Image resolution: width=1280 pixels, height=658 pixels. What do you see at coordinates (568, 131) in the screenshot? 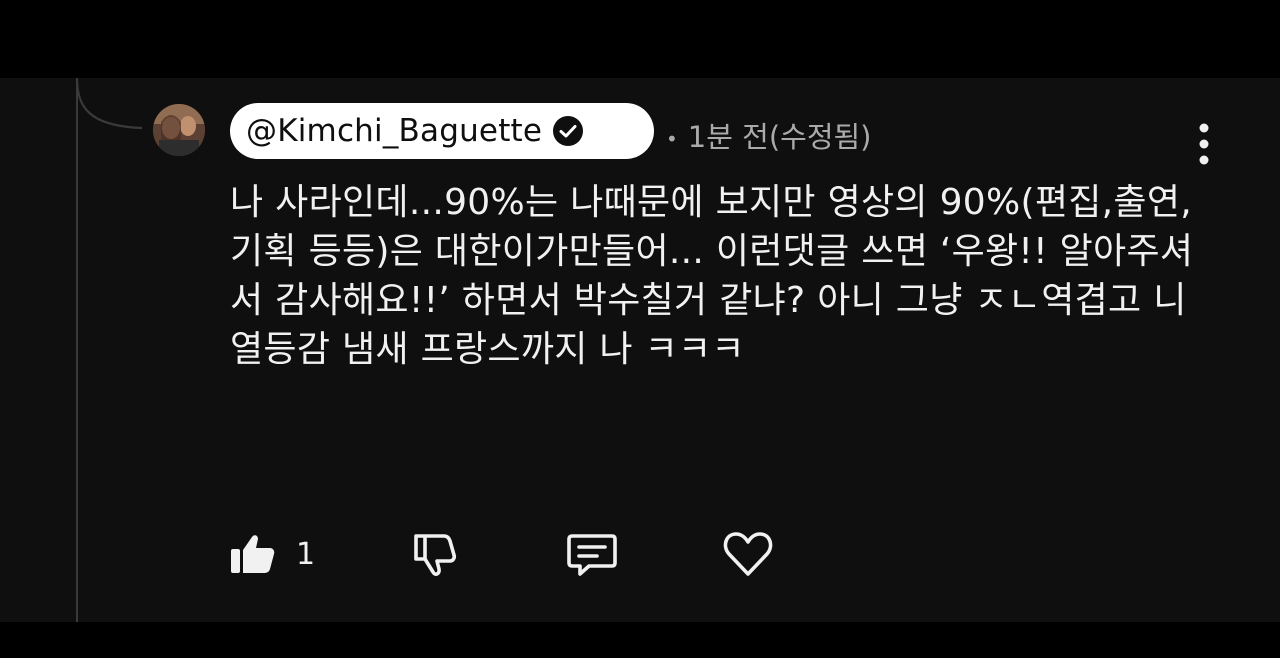
I see `verified-check-icon` at bounding box center [568, 131].